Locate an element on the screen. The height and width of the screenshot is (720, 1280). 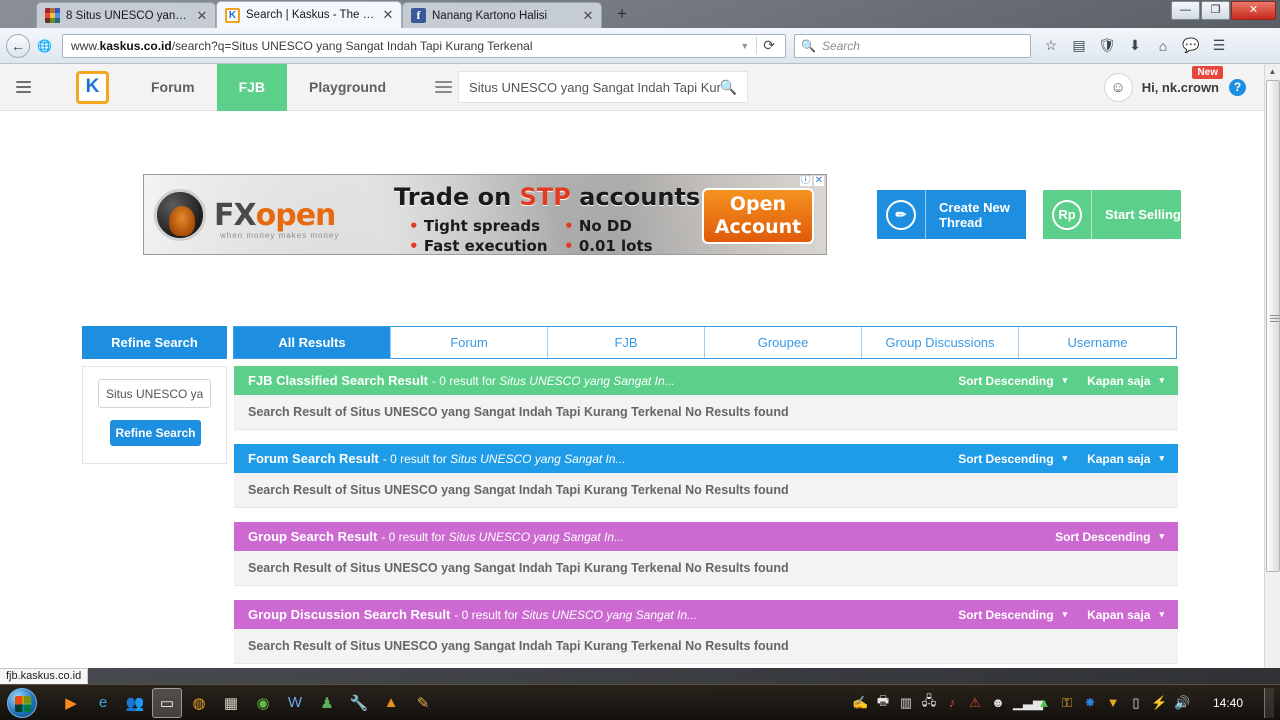
create-new-thread-button: ✏ Create New Thread is located at coordinates (951, 214).